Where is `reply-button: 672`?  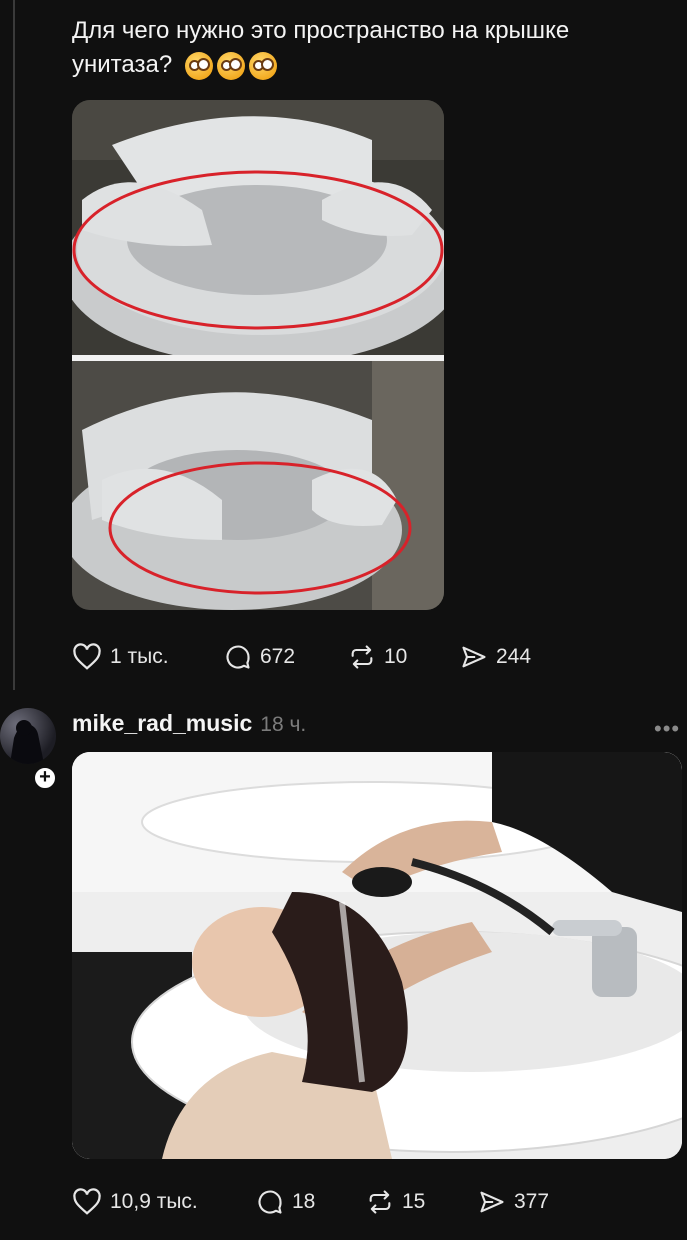 reply-button: 672 is located at coordinates (286, 657).